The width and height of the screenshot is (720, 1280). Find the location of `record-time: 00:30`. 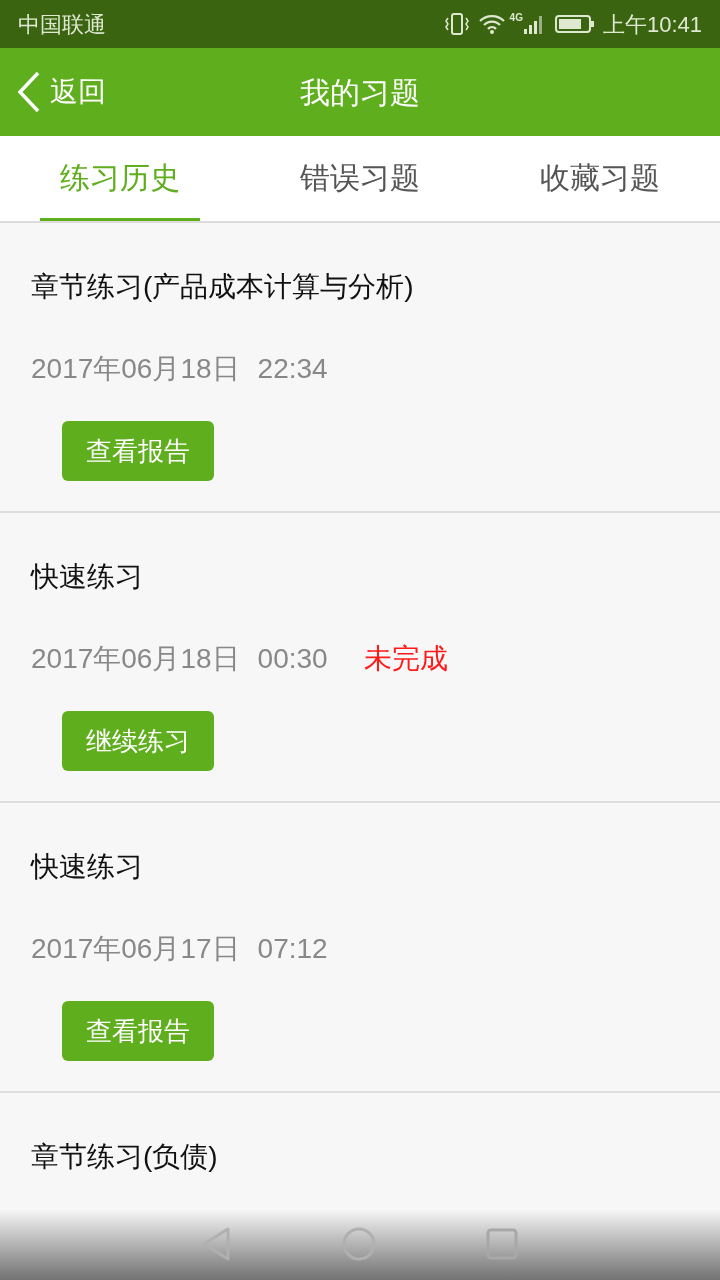

record-time: 00:30 is located at coordinates (292, 659).